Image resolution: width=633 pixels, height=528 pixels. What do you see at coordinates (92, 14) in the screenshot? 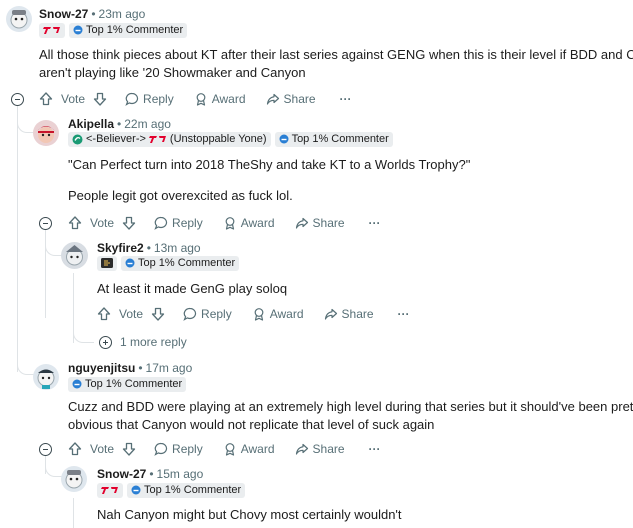
I see `comment-meta: Snow-27 • 23m ago` at bounding box center [92, 14].